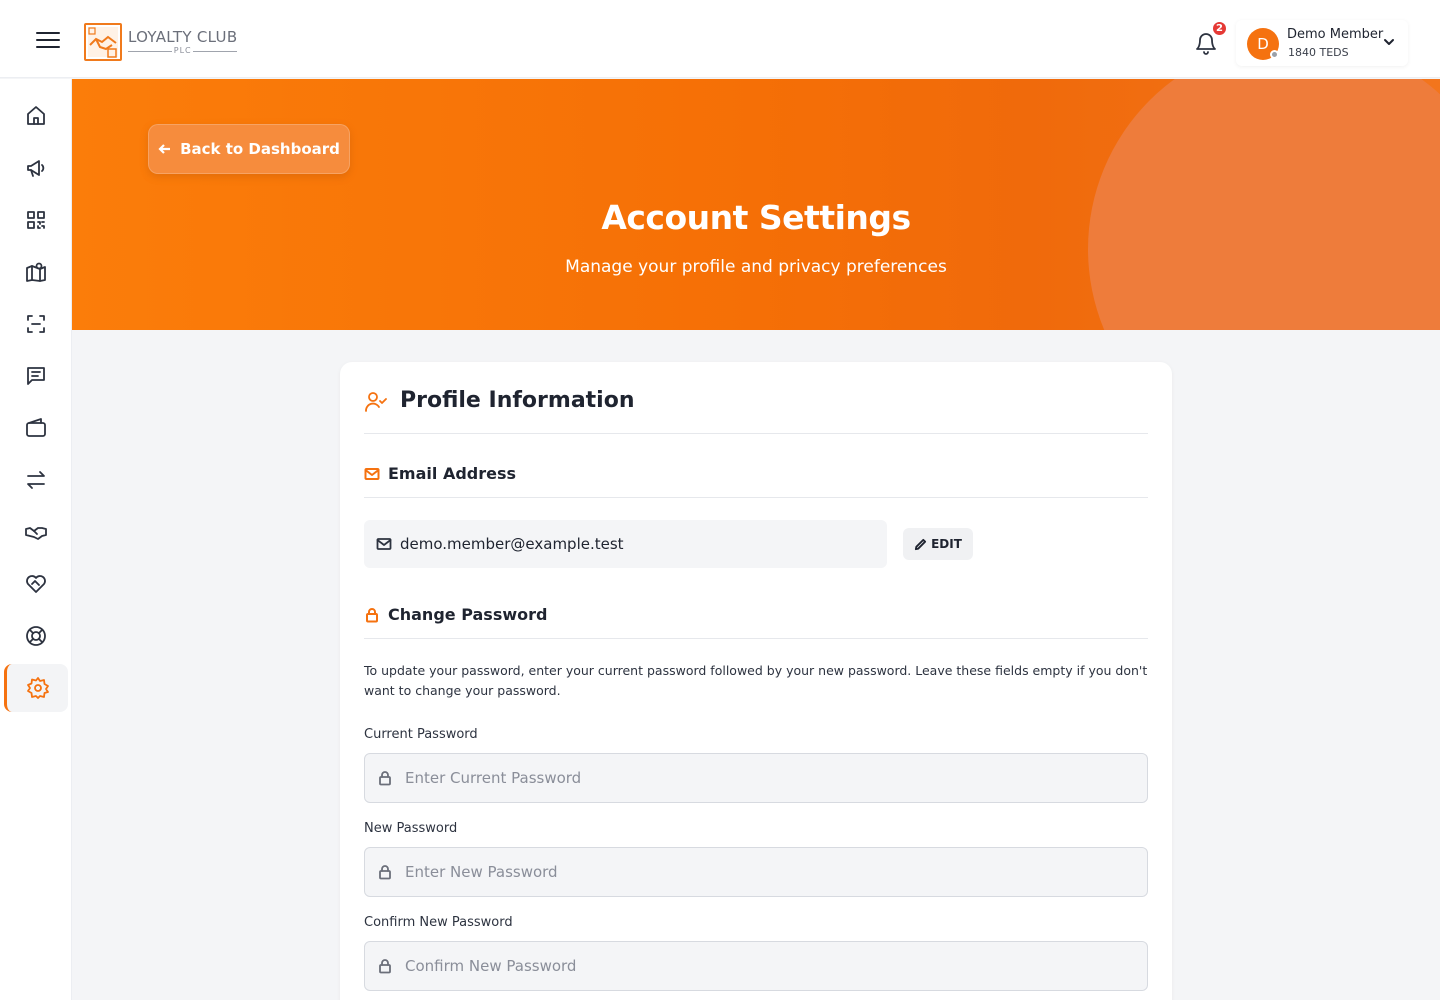  What do you see at coordinates (625, 544) in the screenshot?
I see `email-display: demo.member@example.test` at bounding box center [625, 544].